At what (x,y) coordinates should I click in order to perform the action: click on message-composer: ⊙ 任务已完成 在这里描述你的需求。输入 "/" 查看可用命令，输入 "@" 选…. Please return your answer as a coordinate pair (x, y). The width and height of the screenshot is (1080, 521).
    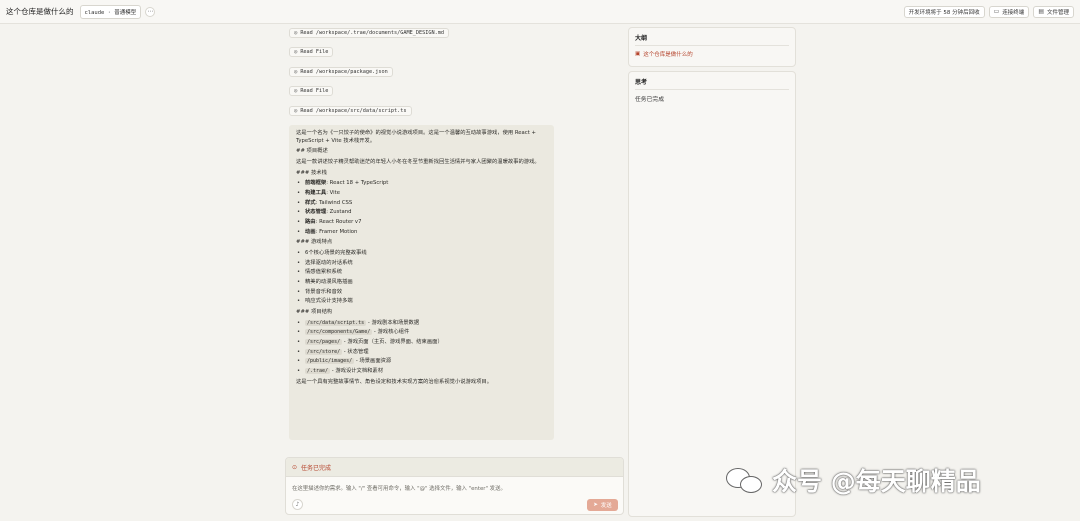
    Looking at the image, I should click on (454, 486).